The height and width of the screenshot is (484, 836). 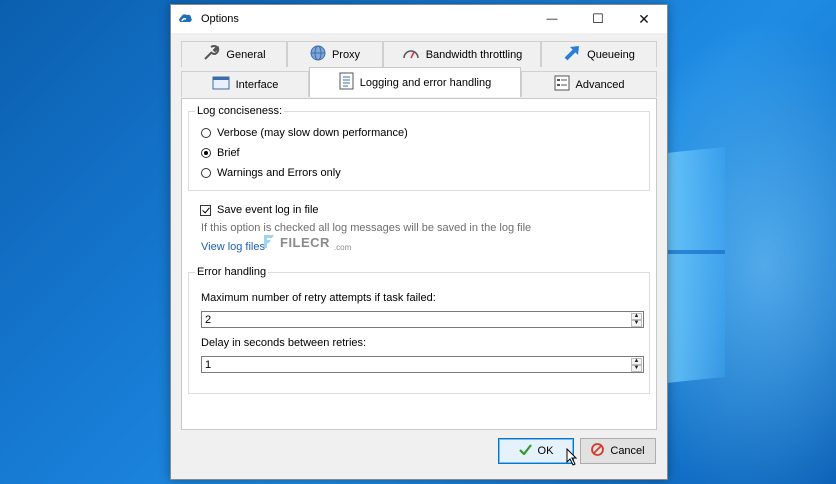 I want to click on tab-bandwidth-throttling: Bandwidth throttling, so click(x=462, y=54).